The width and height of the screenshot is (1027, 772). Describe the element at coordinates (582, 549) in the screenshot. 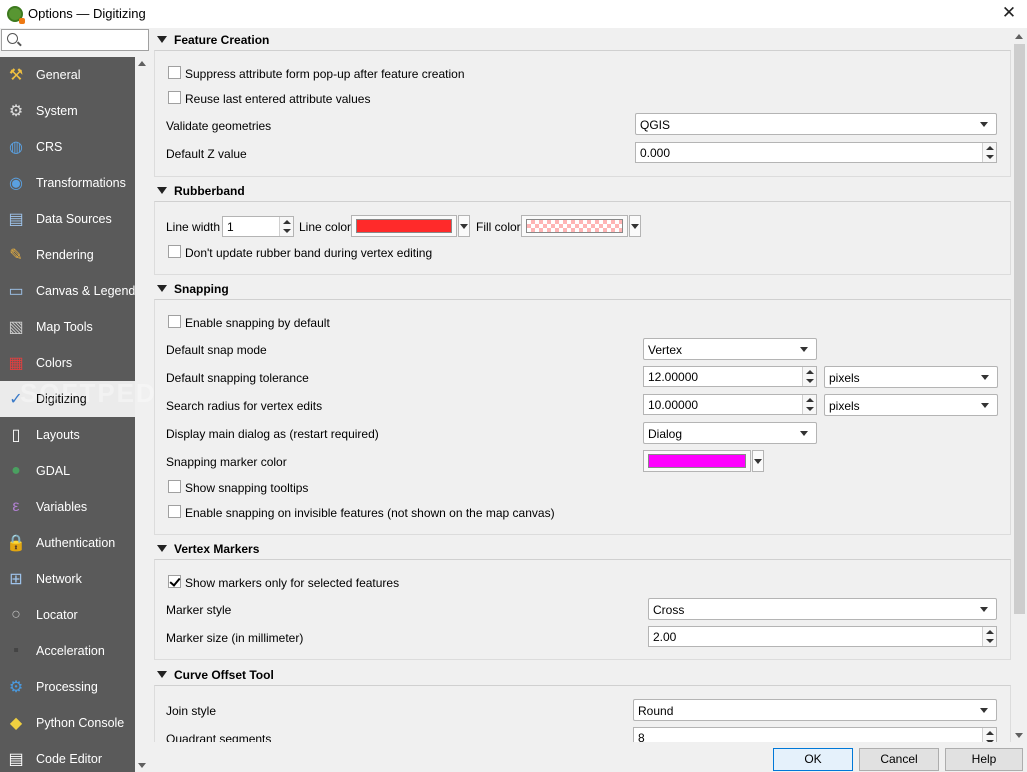

I see `section-header-vertex-markers: Vertex Markers` at that location.